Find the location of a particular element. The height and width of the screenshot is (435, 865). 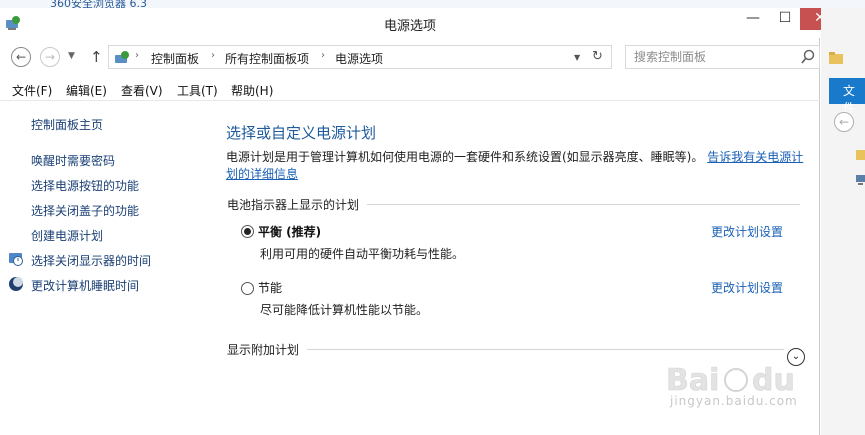

more-plans-divider is located at coordinates (505, 349).